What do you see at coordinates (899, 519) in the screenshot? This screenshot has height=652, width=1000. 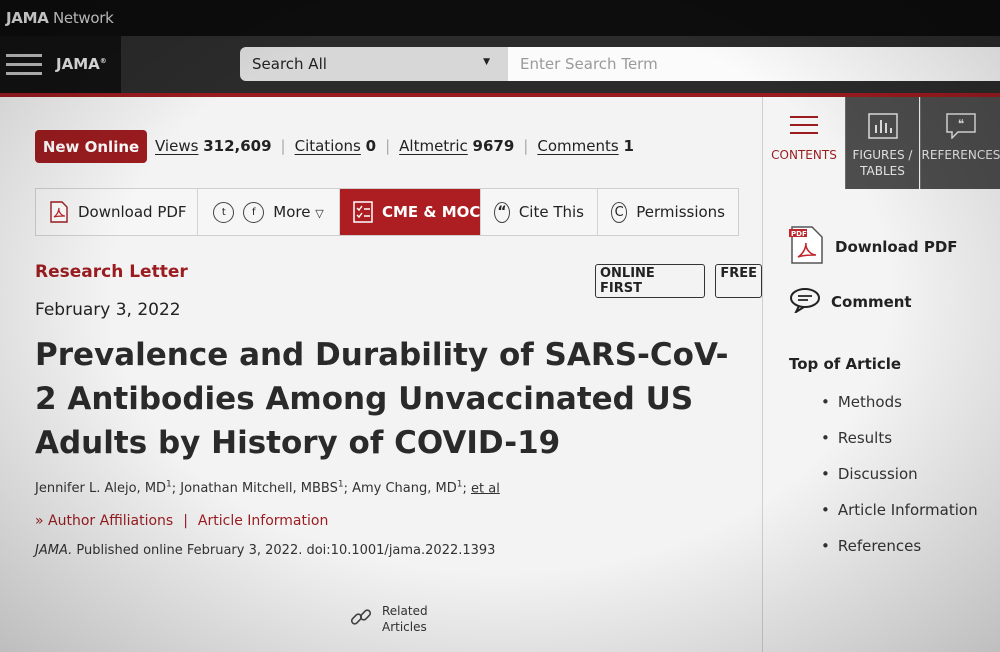 I see `toc-item-article-information: Article Information` at bounding box center [899, 519].